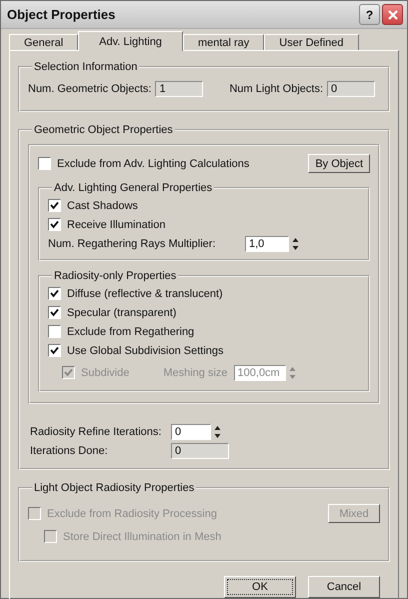 The height and width of the screenshot is (599, 408). Describe the element at coordinates (195, 372) in the screenshot. I see `meshing-size-label: Meshing size` at that location.